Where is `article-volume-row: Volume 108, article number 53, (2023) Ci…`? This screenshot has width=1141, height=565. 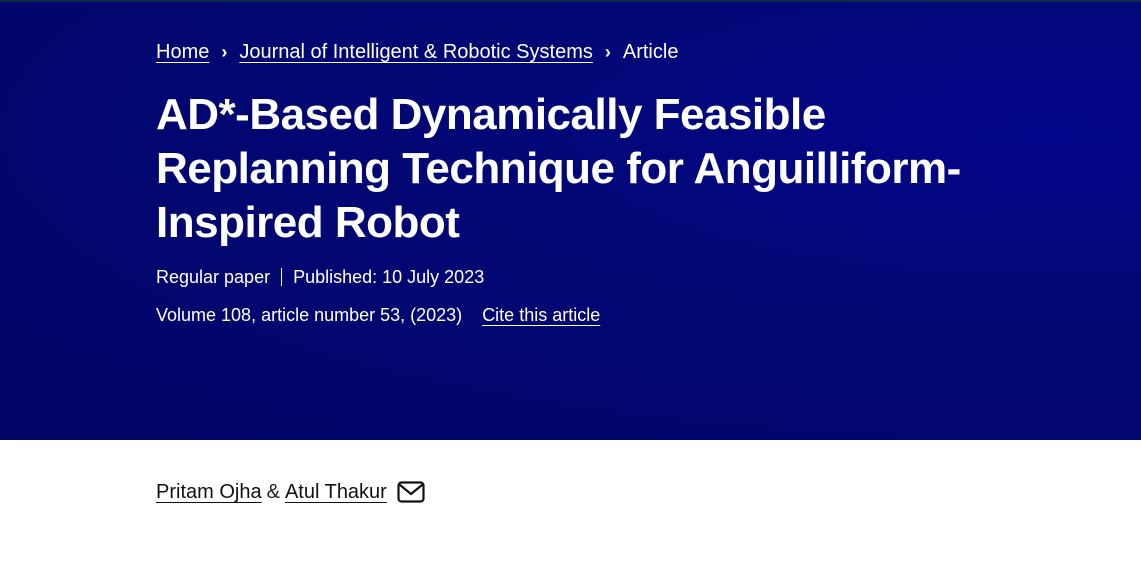
article-volume-row: Volume 108, article number 53, (2023) Ci… is located at coordinates (616, 315).